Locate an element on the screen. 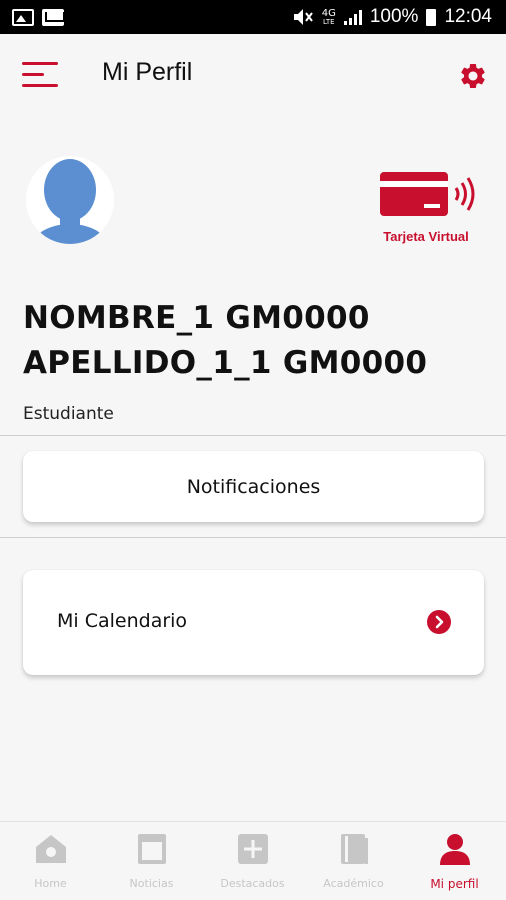  nav-featured-label: Destacados is located at coordinates (252, 883).